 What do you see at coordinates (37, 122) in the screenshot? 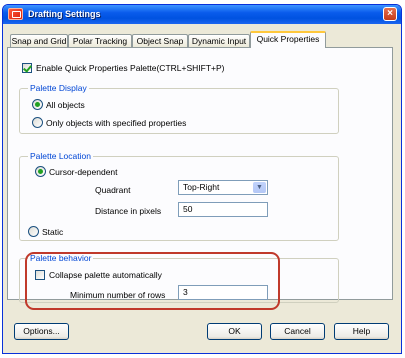
I see `specified-properties-radio` at bounding box center [37, 122].